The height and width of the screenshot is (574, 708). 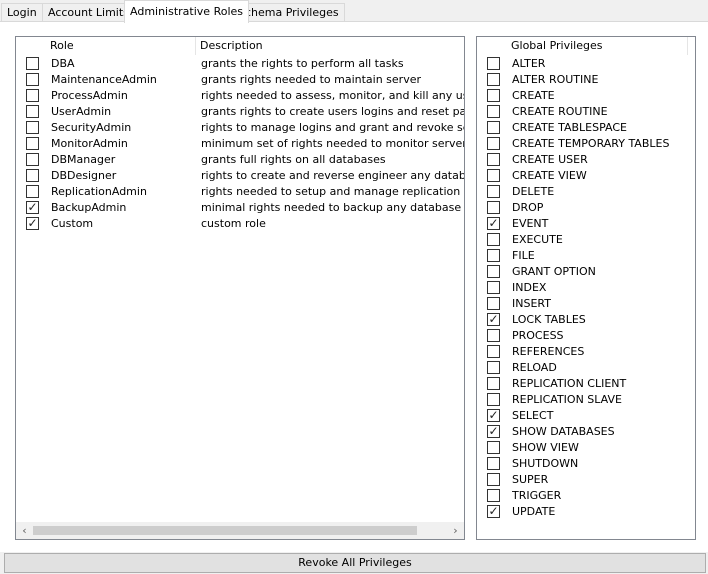 I want to click on privilege-row: ✓ SELECT, so click(x=586, y=416).